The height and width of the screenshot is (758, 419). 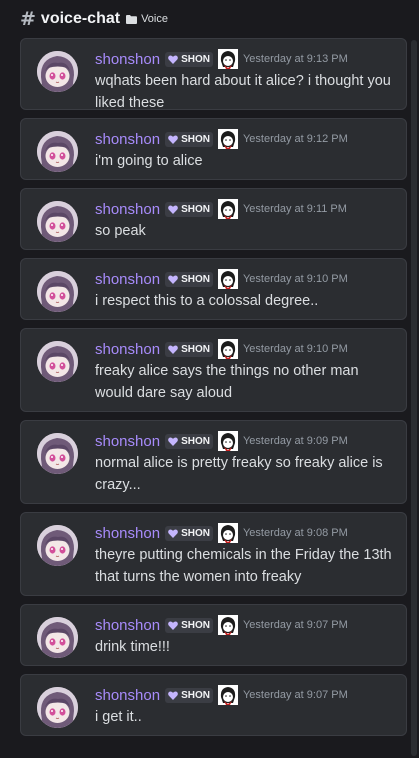 I want to click on timestamp: Yesterday at 9:13 PM, so click(x=295, y=59).